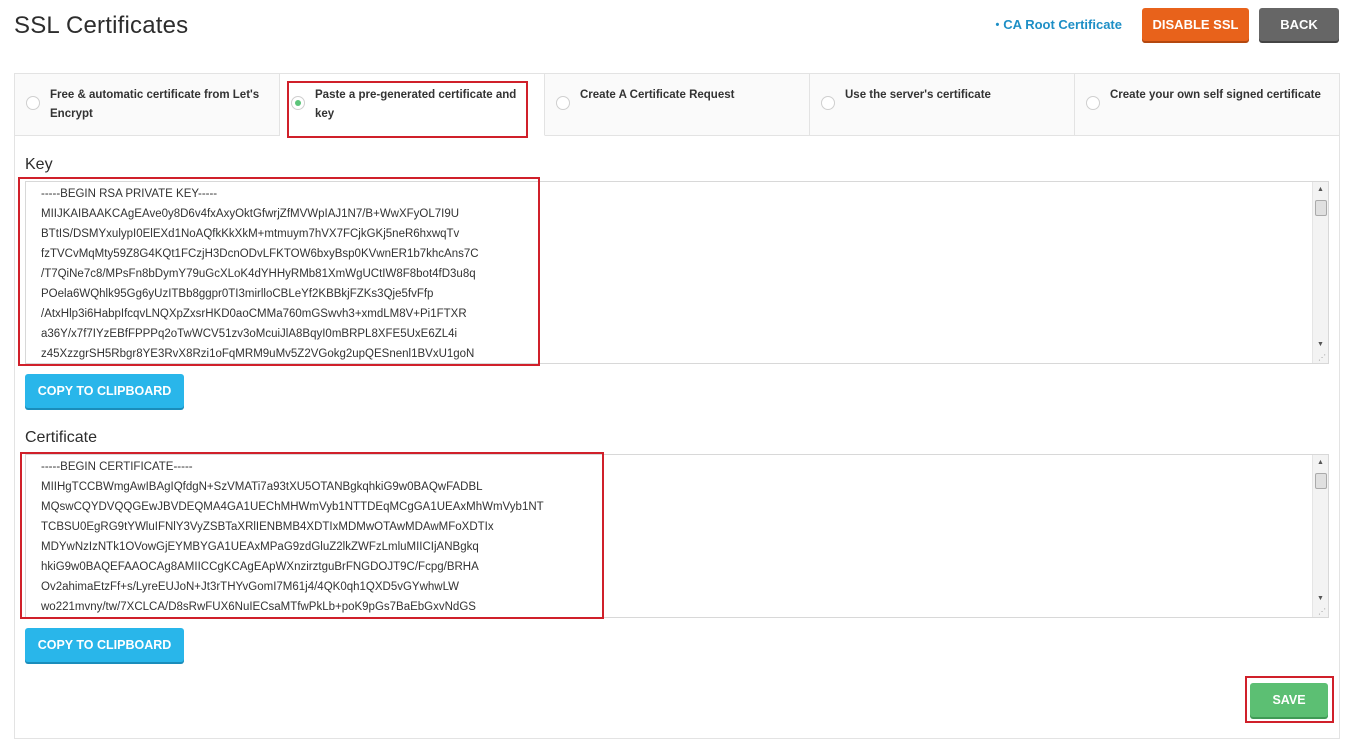  Describe the element at coordinates (1062, 24) in the screenshot. I see `ca-root-certificate-label: CA Root Certificate` at that location.